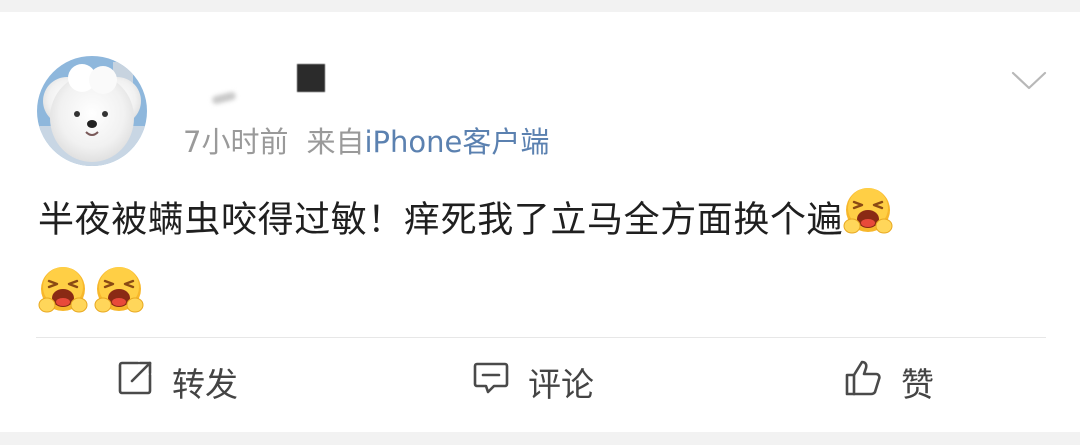 The image size is (1080, 445). I want to click on username-redaction-block, so click(311, 78).